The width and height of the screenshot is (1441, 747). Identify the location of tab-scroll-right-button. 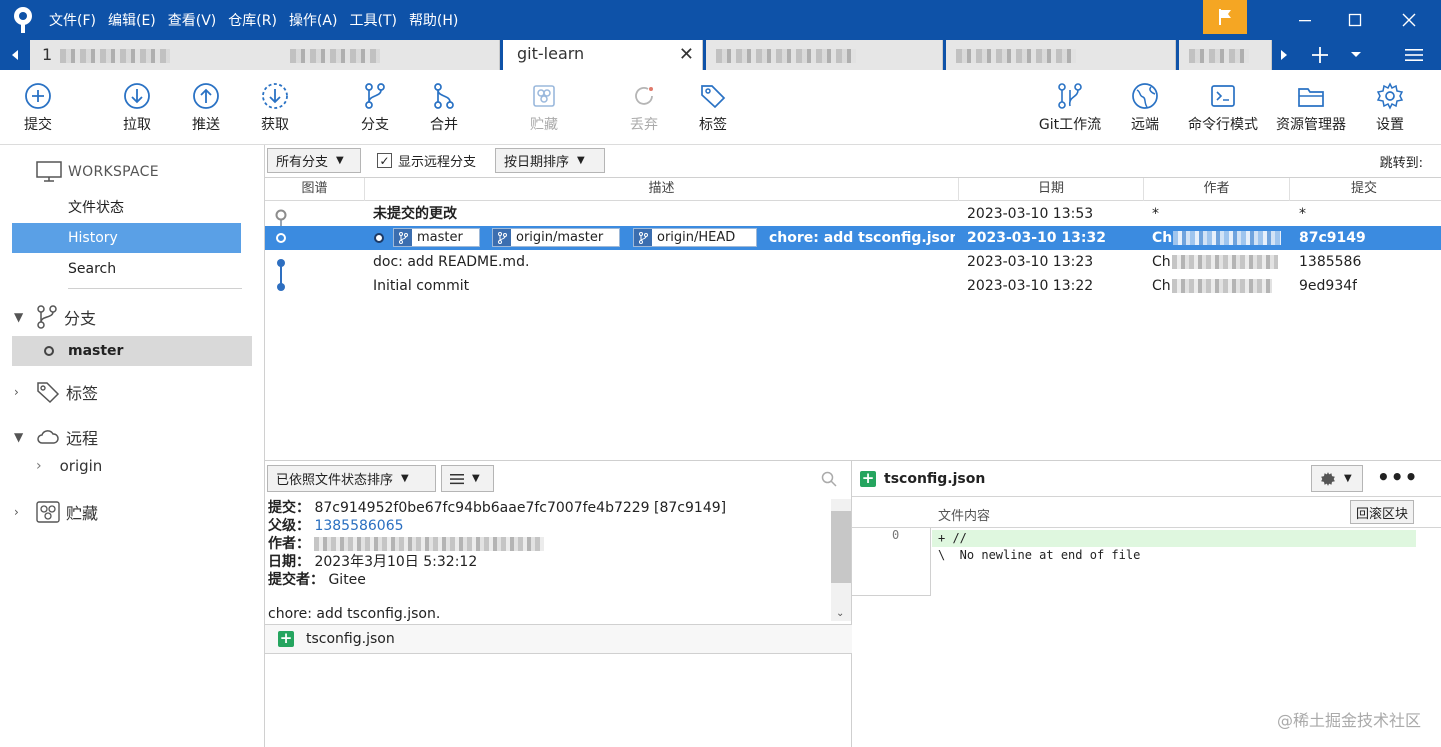
(1284, 55).